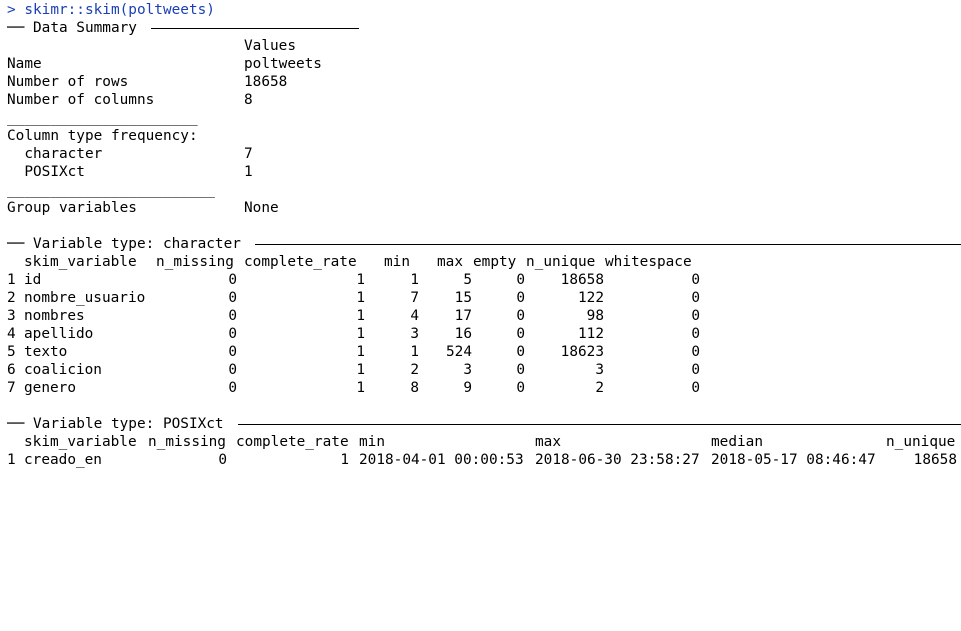 This screenshot has height=631, width=961. What do you see at coordinates (599, 424) in the screenshot?
I see `posixct-section-rule` at bounding box center [599, 424].